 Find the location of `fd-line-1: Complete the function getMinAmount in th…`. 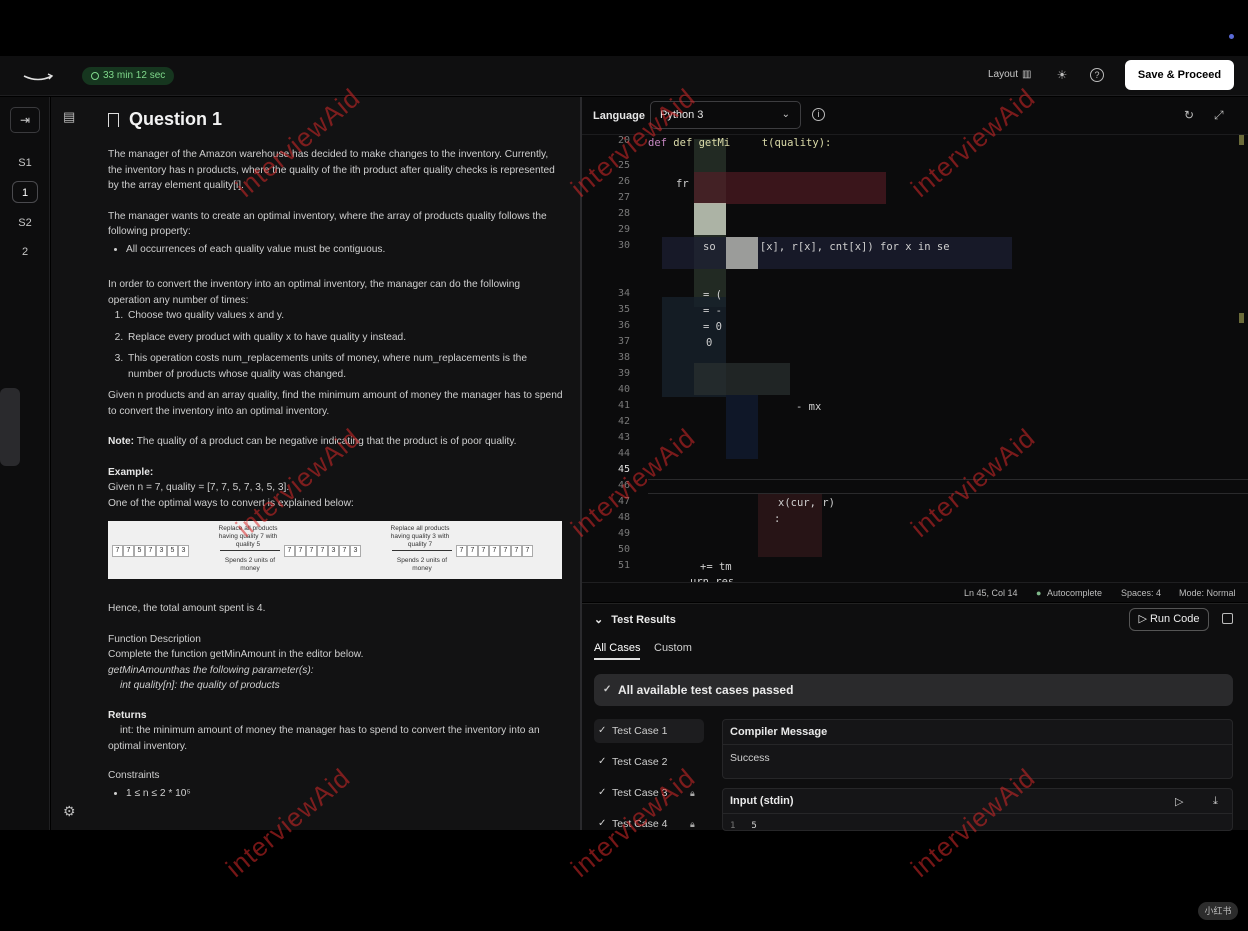

fd-line-1: Complete the function getMinAmount in th… is located at coordinates (236, 654).